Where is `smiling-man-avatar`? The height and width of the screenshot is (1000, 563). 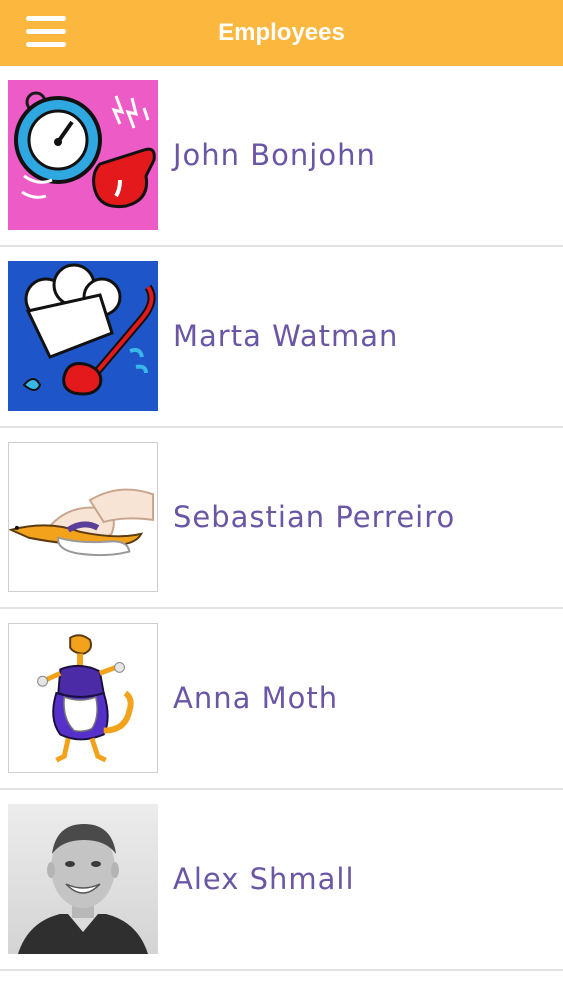
smiling-man-avatar is located at coordinates (83, 879).